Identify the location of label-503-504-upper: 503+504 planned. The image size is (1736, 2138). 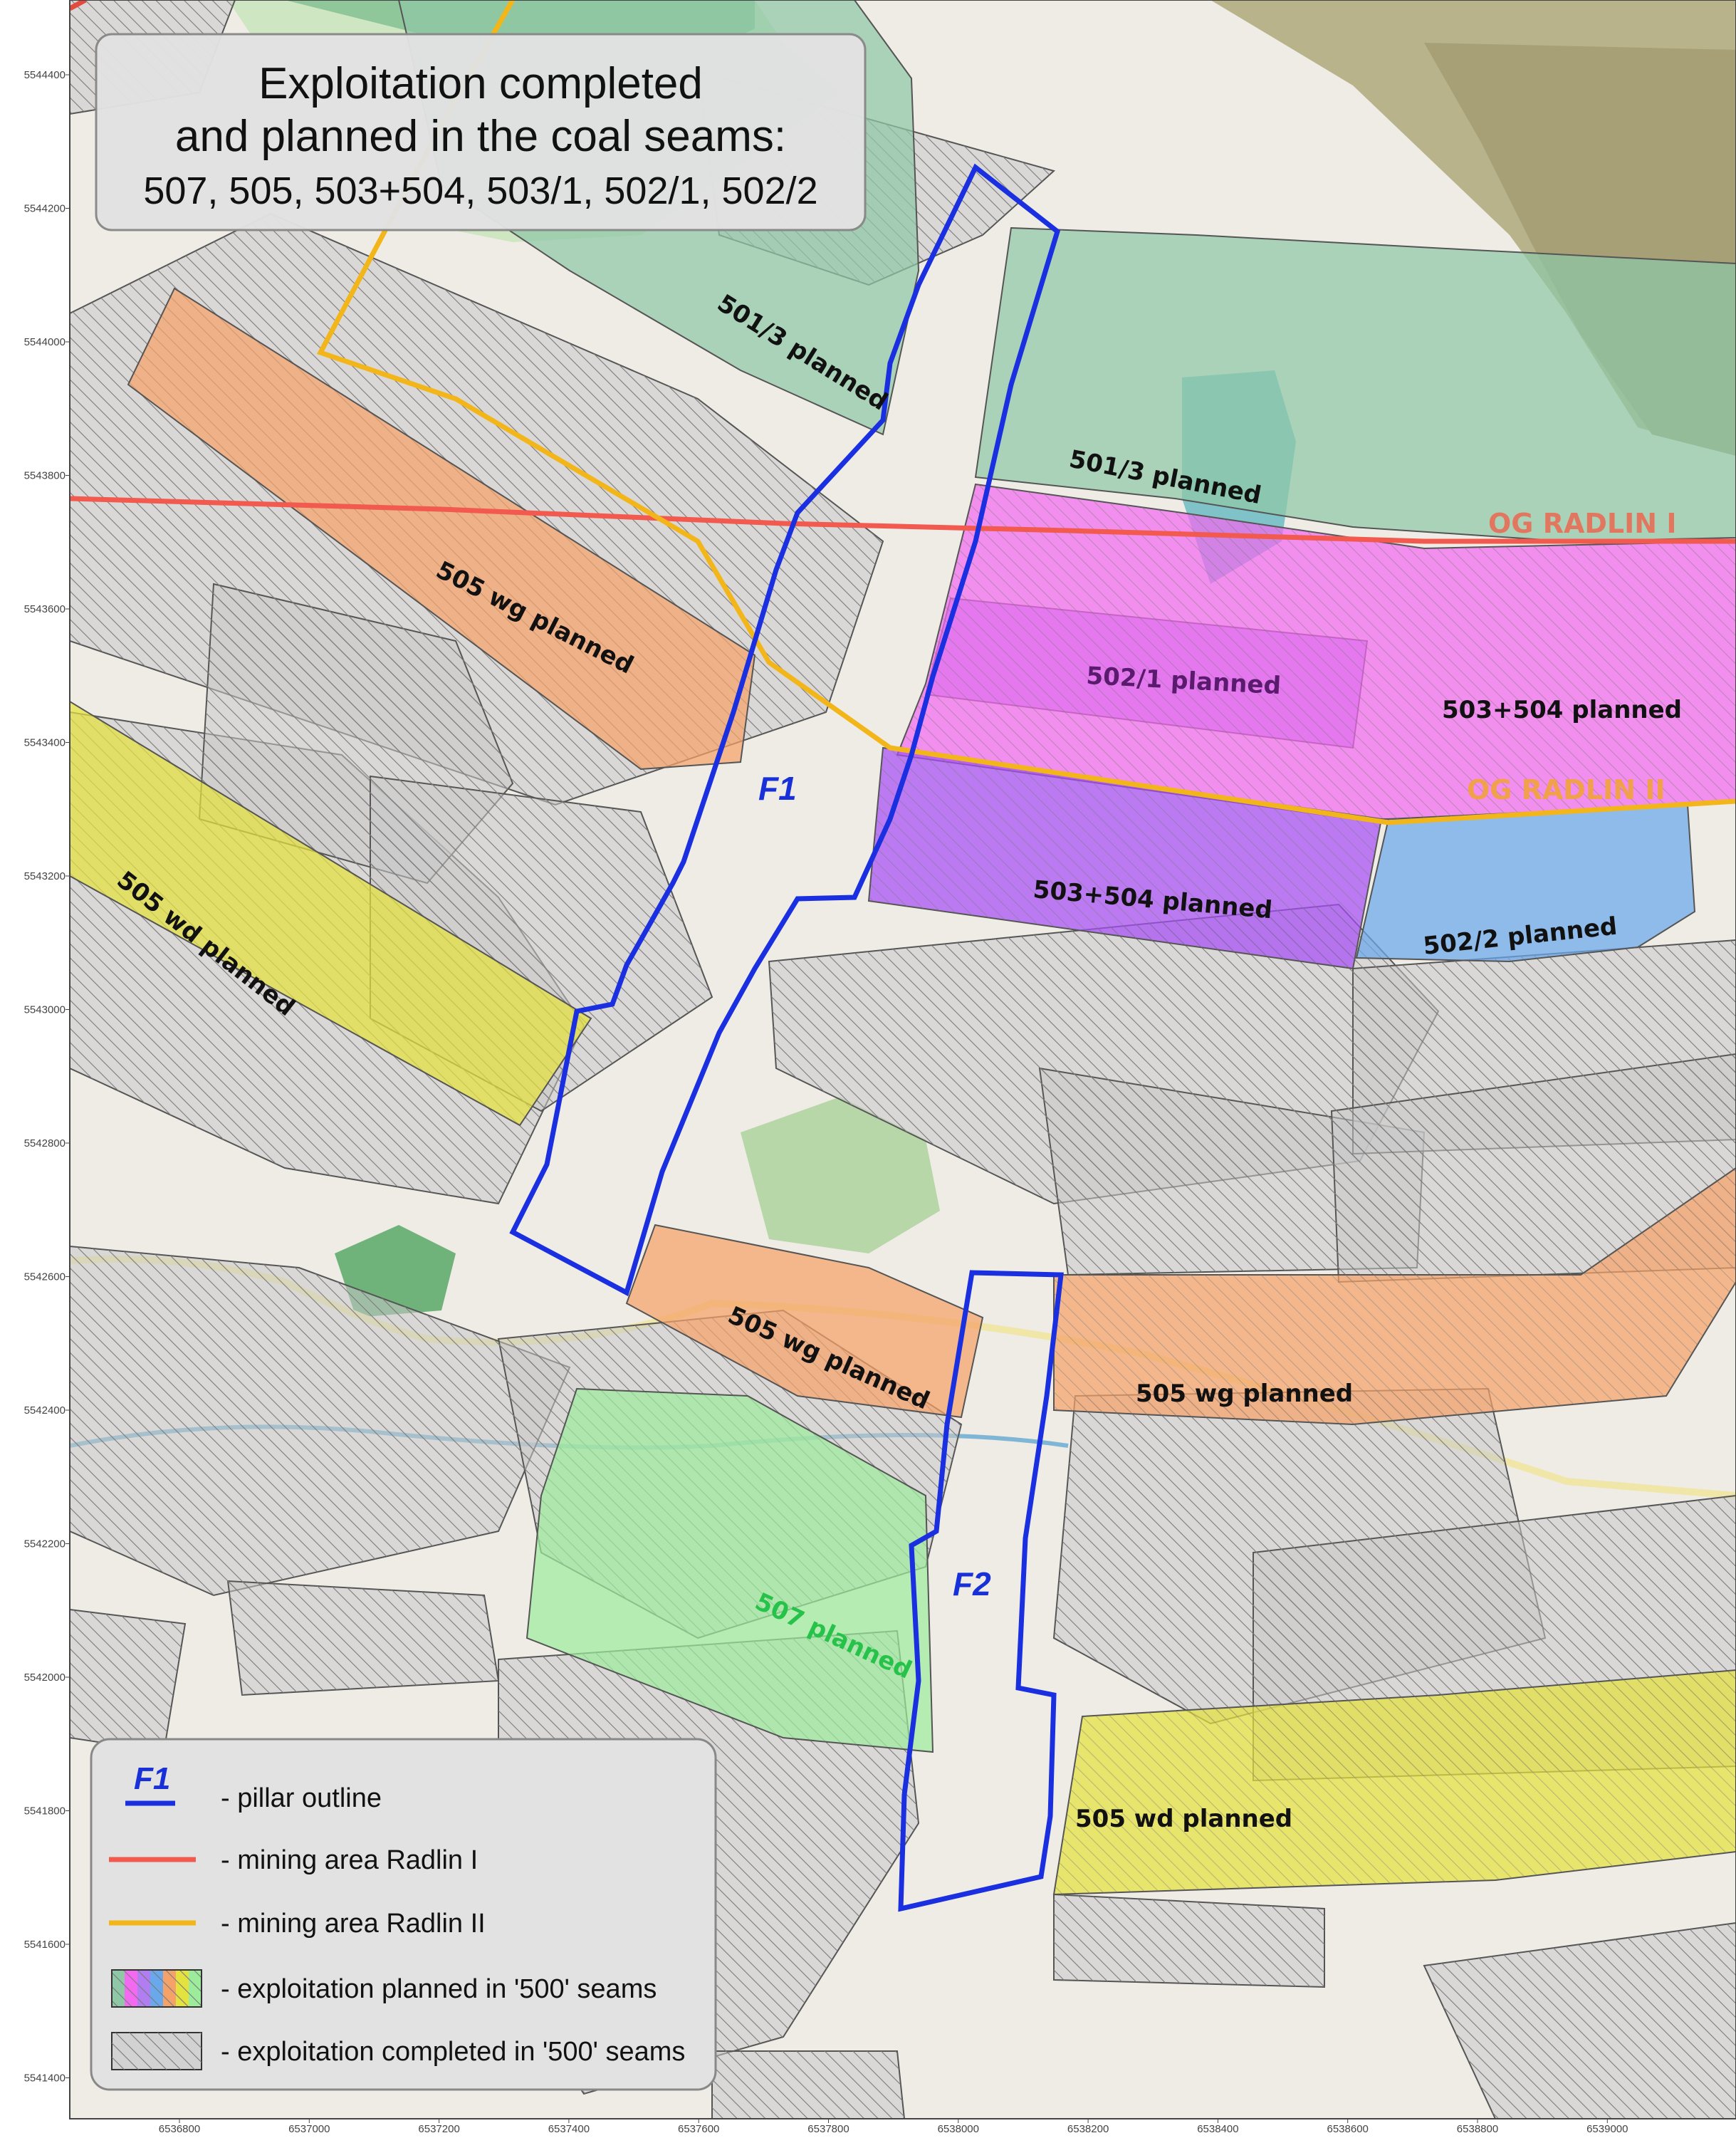
(1562, 710).